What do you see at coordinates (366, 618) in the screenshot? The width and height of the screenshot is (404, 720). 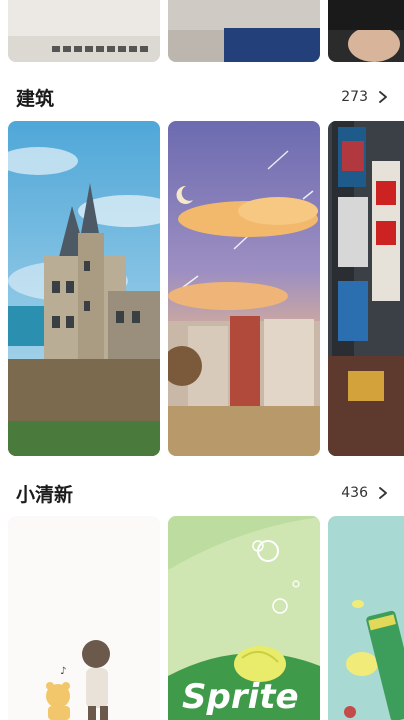 I see `wallpaper-thumbnail-lemon-can` at bounding box center [366, 618].